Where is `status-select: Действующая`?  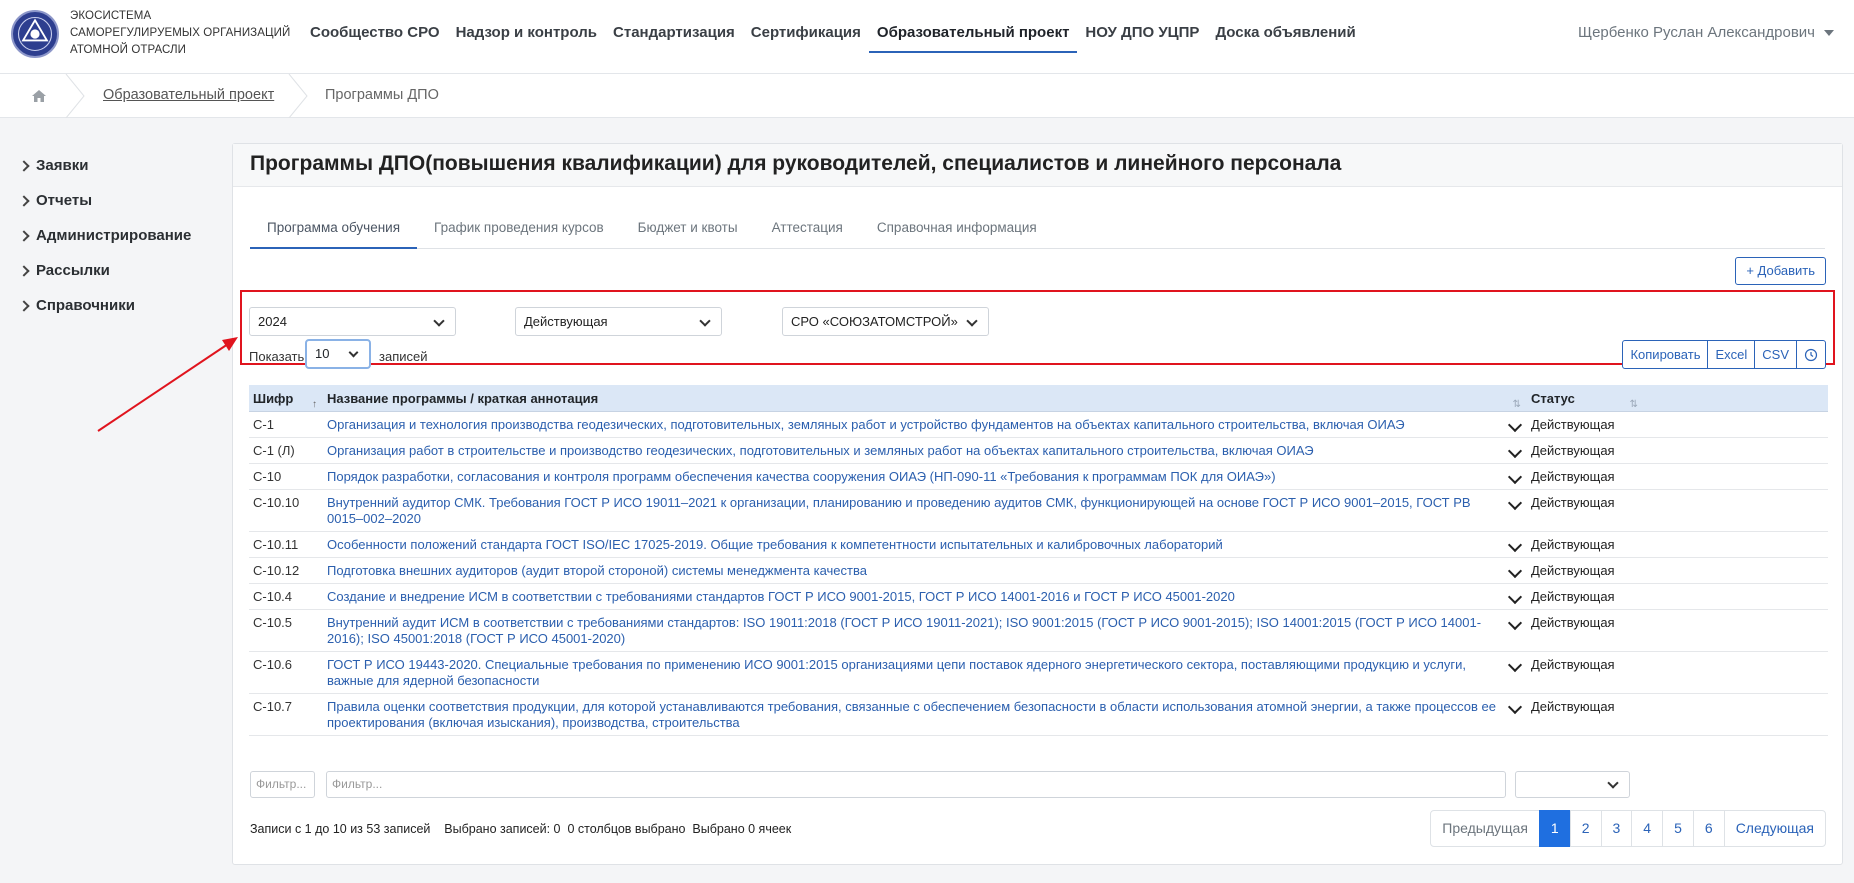 status-select: Действующая is located at coordinates (618, 321).